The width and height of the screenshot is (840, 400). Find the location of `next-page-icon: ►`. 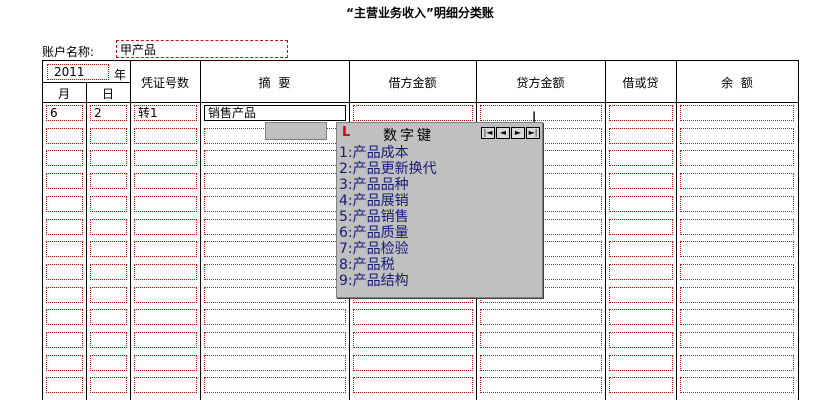

next-page-icon: ► is located at coordinates (518, 133).